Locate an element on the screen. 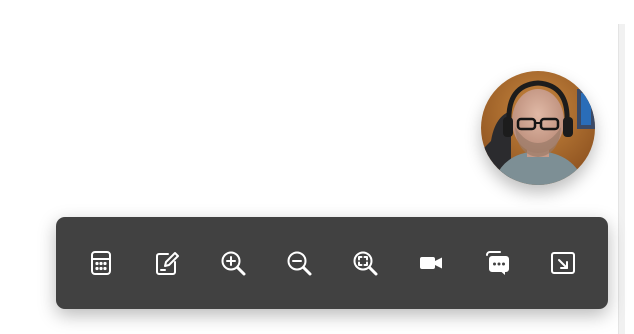 This screenshot has width=634, height=334. zoom-in-button is located at coordinates (233, 263).